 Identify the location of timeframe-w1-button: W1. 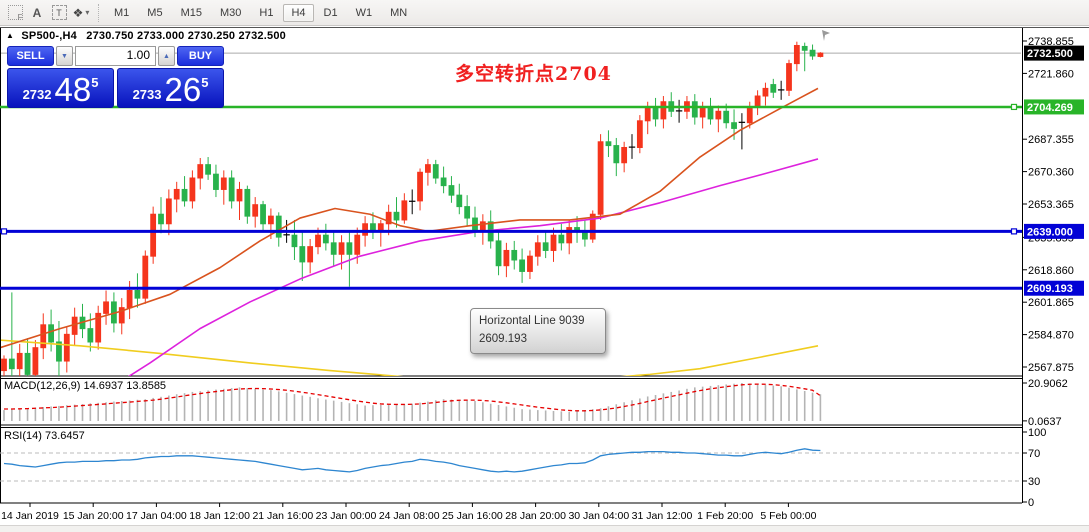
(364, 13).